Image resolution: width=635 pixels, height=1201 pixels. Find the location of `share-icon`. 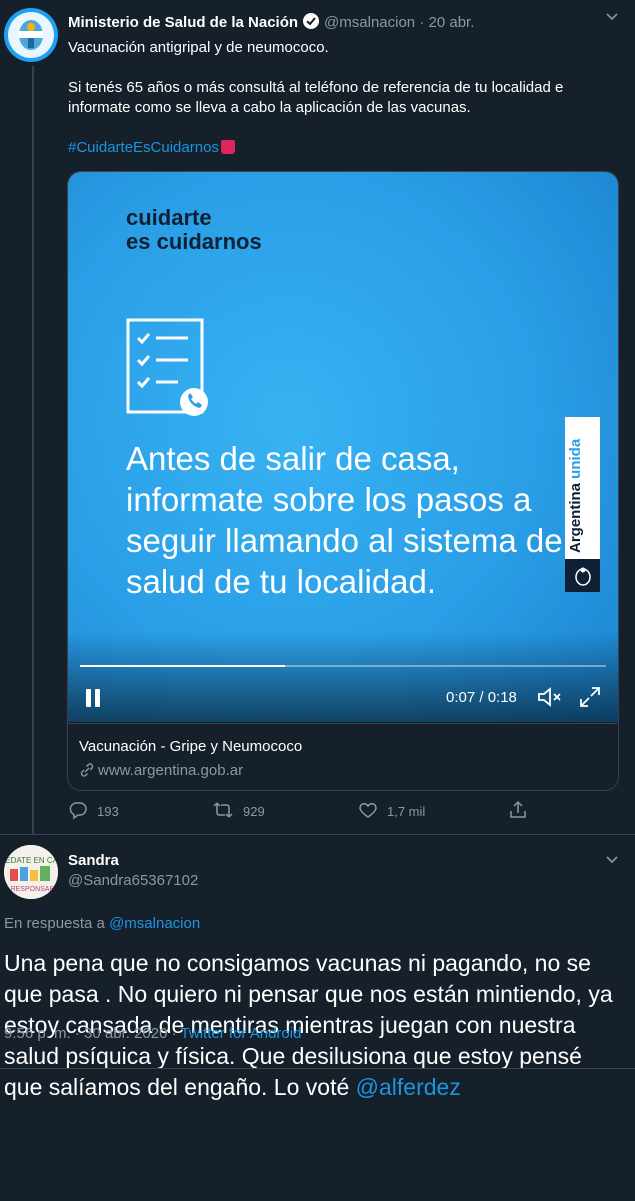

share-icon is located at coordinates (518, 811).